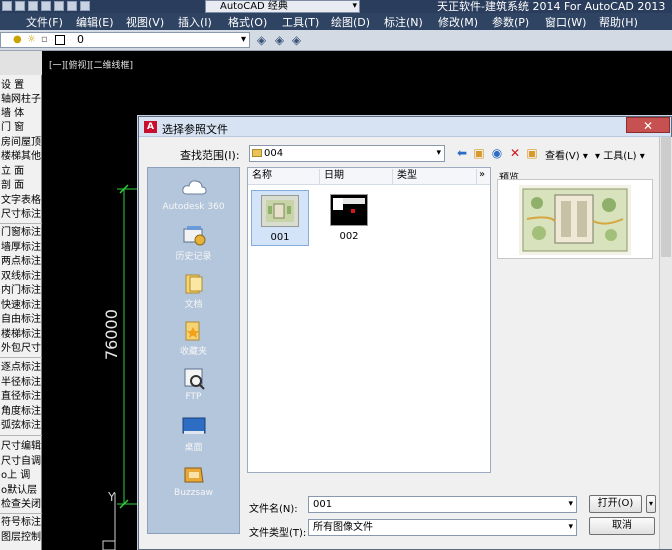  Describe the element at coordinates (347, 153) in the screenshot. I see `look-in-dropdown: 004 ▾` at that location.